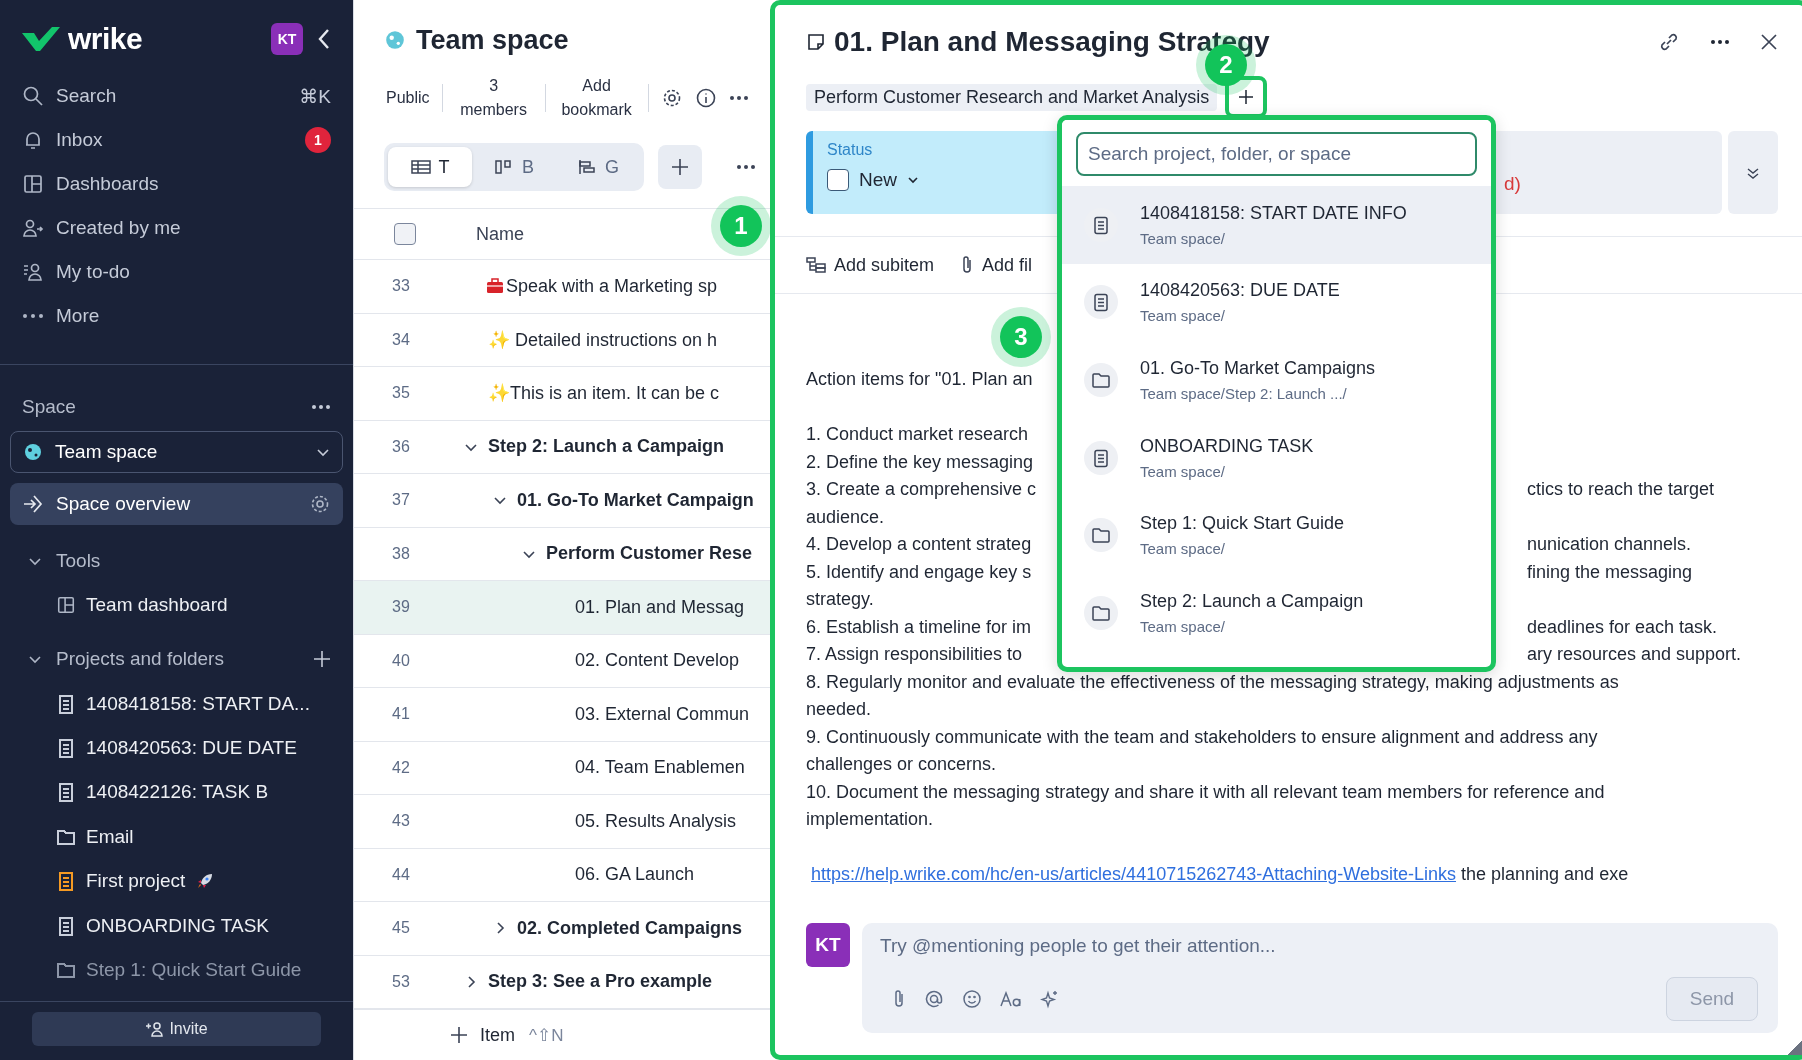 The height and width of the screenshot is (1060, 1802). What do you see at coordinates (176, 605) in the screenshot?
I see `tool-item: Team dashboard` at bounding box center [176, 605].